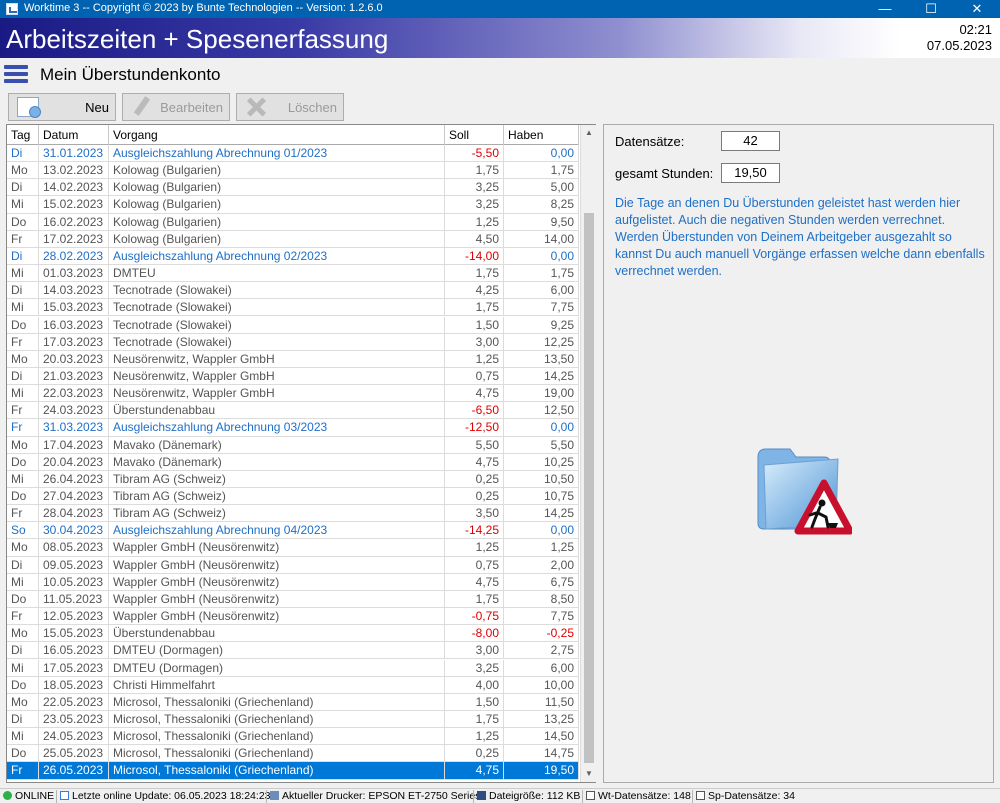  I want to click on cell-tag: So, so click(23, 530).